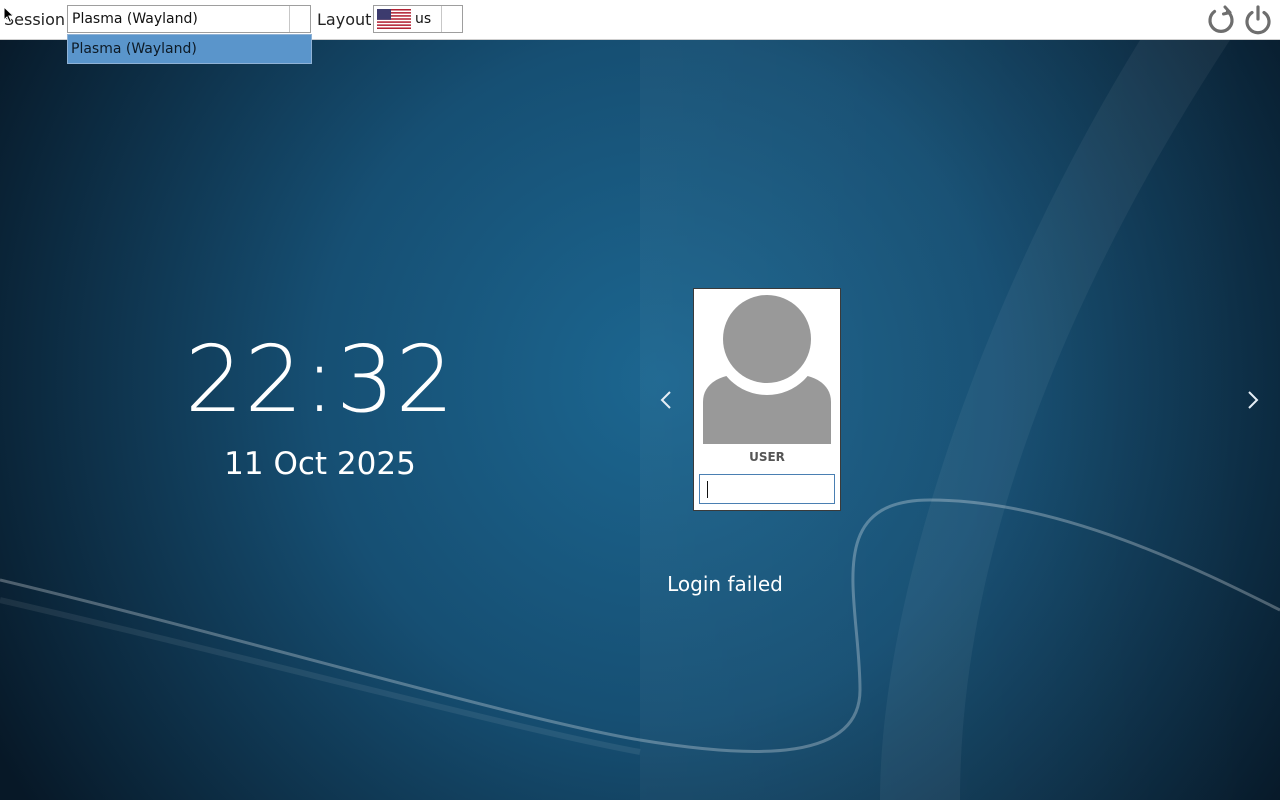 This screenshot has height=800, width=1280. Describe the element at coordinates (344, 19) in the screenshot. I see `layout-label: Layout` at that location.